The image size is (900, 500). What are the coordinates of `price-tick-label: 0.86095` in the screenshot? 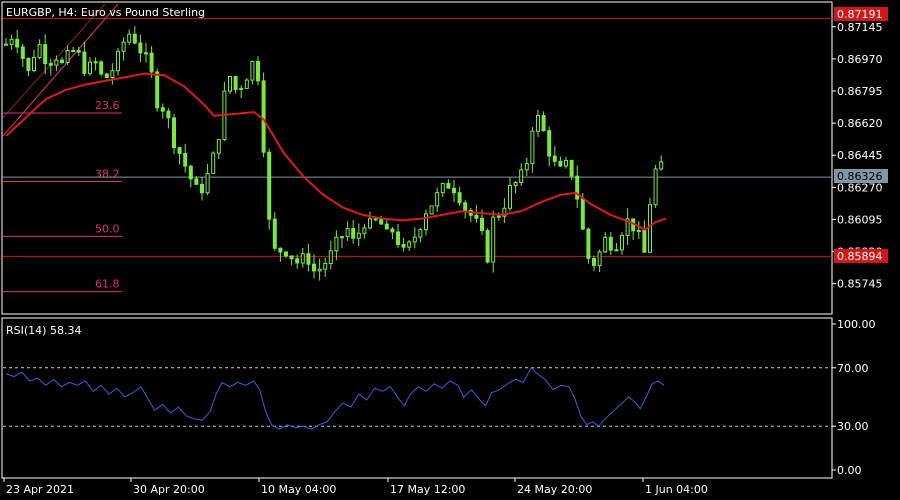 It's located at (860, 219).